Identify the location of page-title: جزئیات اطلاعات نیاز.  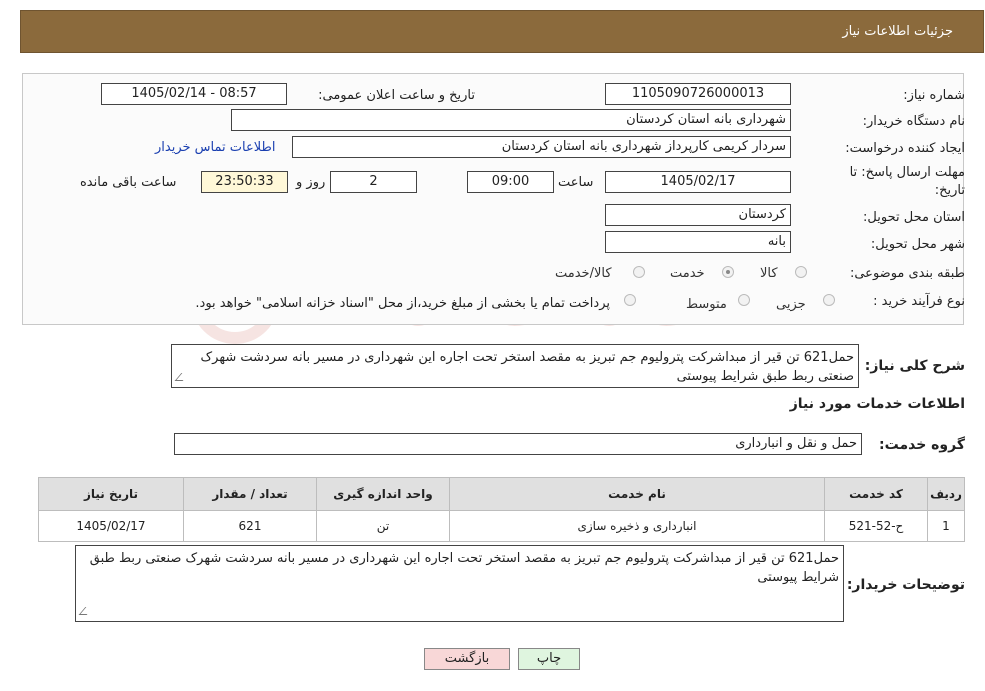
(897, 31).